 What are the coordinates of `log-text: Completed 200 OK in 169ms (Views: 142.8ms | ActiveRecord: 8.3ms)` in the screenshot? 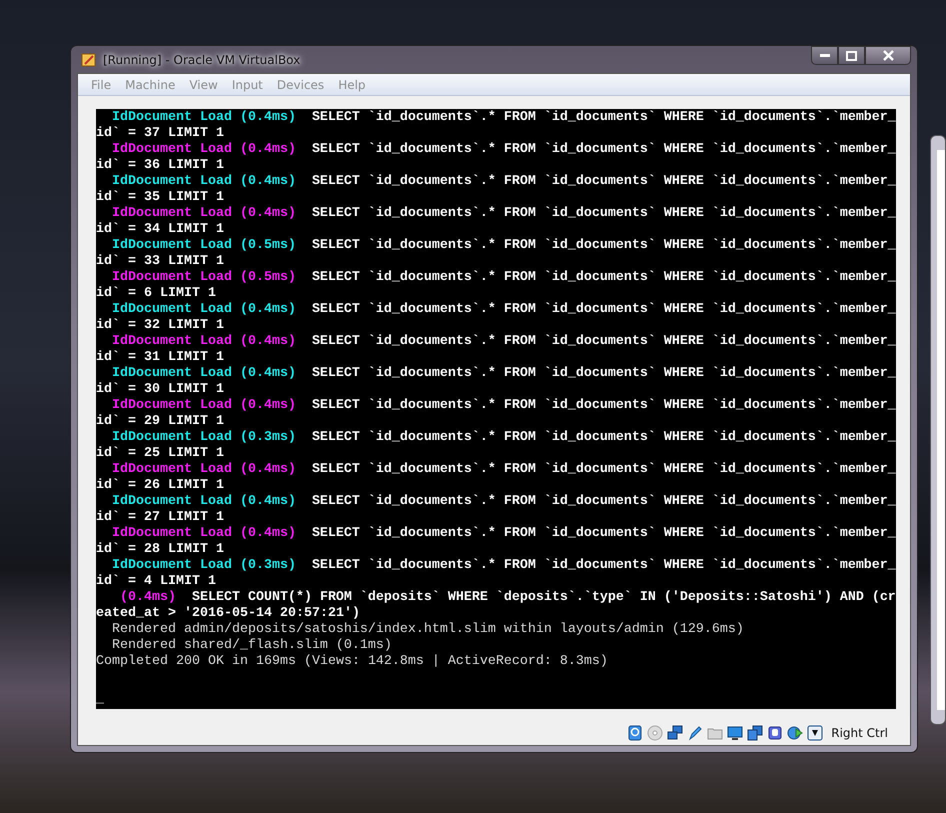 It's located at (352, 662).